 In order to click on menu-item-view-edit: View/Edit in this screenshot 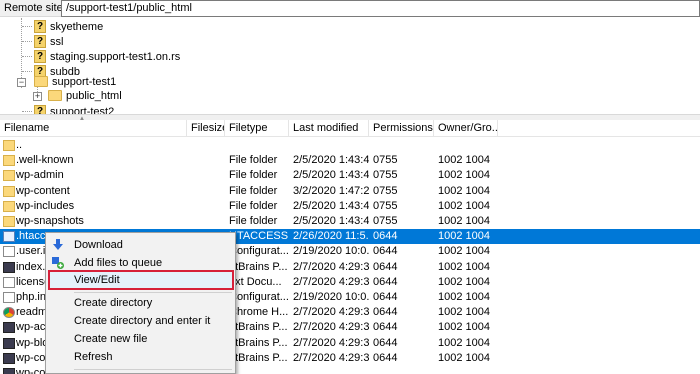, I will do `click(140, 280)`.